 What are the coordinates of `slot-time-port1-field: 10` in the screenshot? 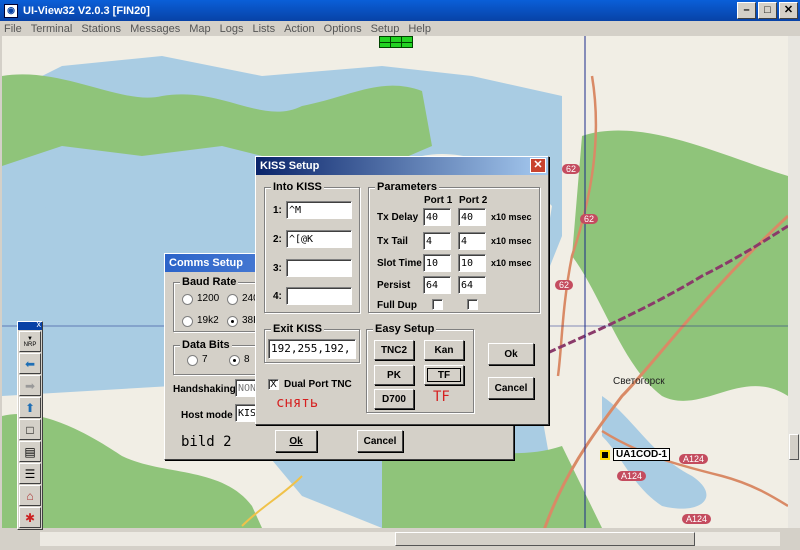 It's located at (437, 263).